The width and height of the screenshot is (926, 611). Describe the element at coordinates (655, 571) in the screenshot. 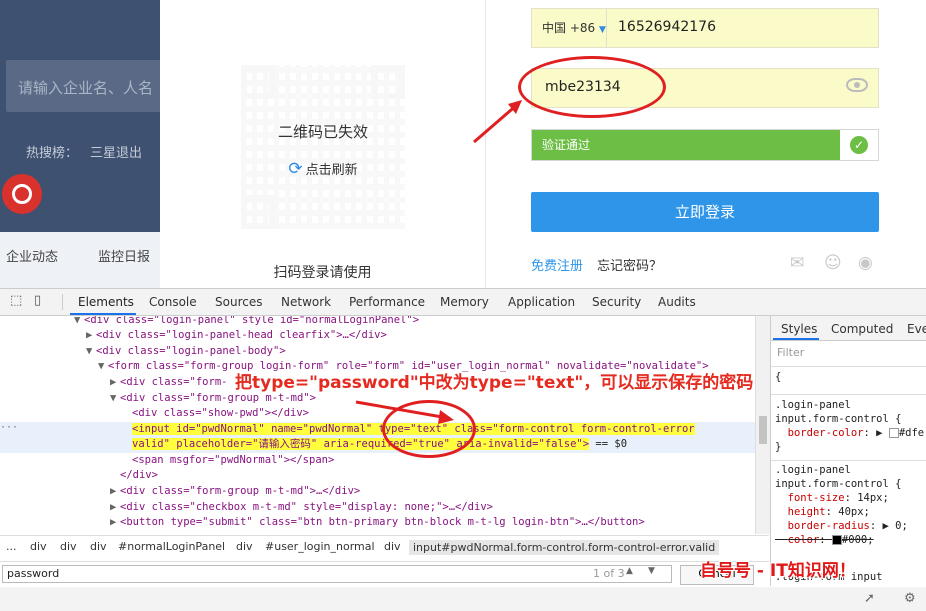

I see `find-next-icon: ▼` at that location.